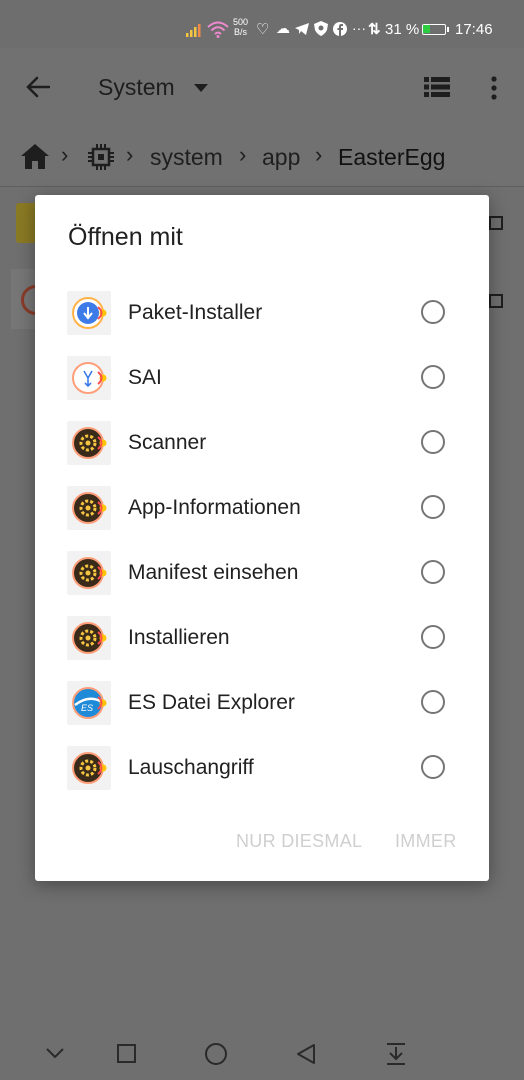  I want to click on more-options-icon, so click(494, 88).